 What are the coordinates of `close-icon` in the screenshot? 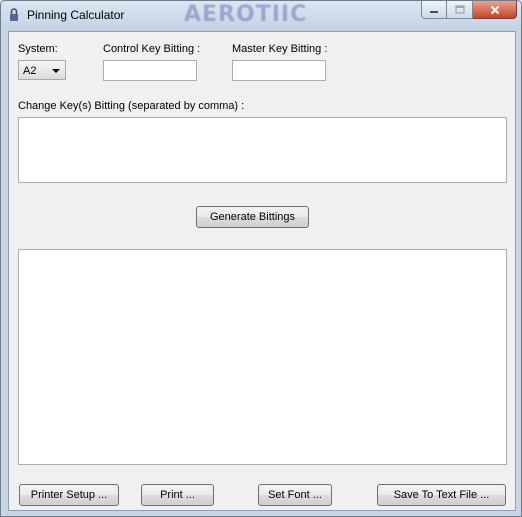 It's located at (494, 9).